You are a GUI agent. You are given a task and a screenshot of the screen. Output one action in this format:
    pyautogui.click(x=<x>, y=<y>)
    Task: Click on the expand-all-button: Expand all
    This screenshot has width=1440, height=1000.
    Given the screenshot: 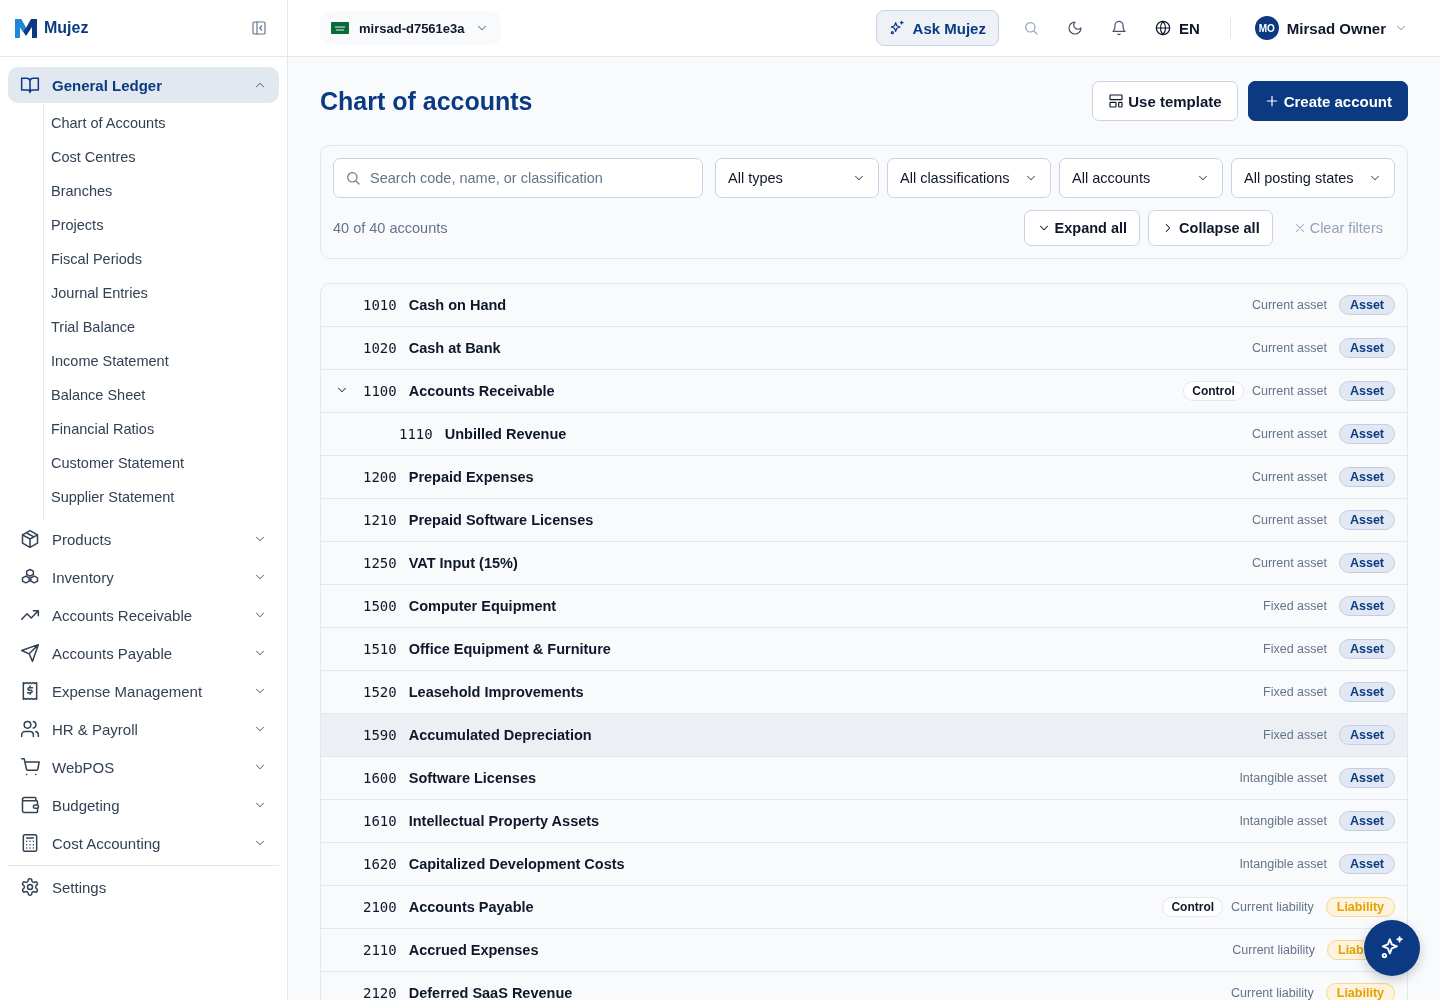 What is the action you would take?
    pyautogui.click(x=1082, y=228)
    